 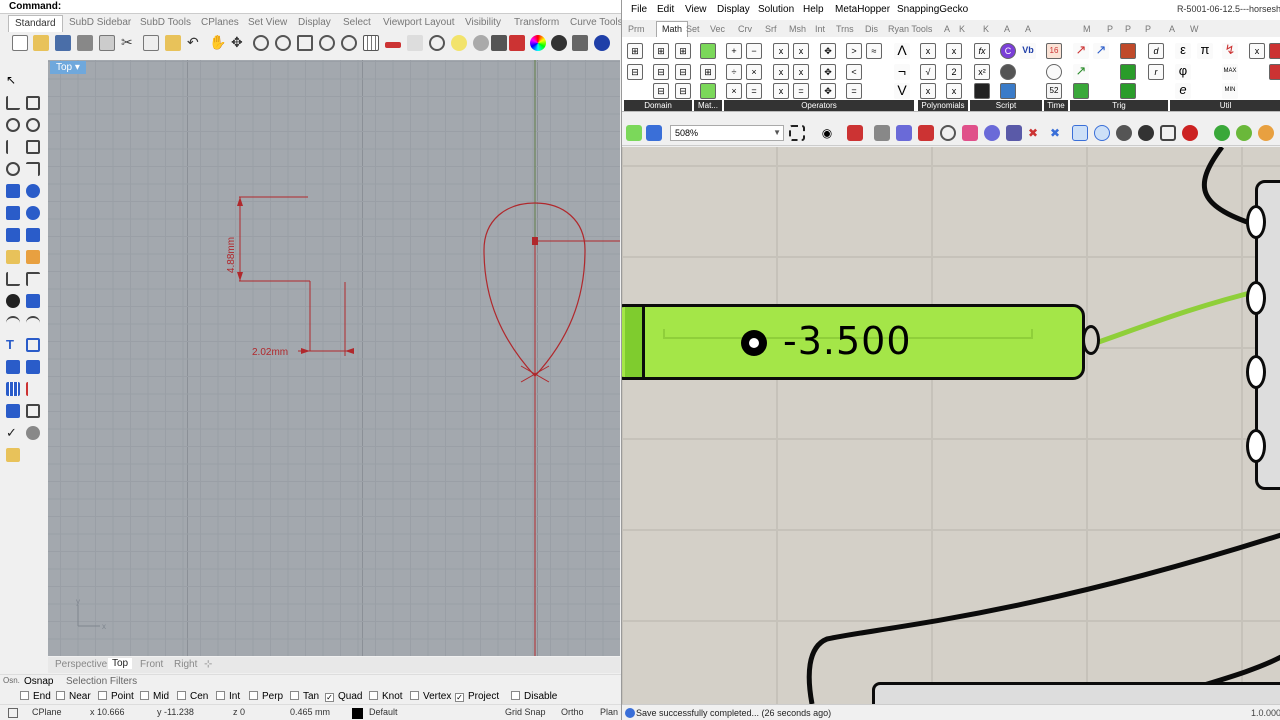 What do you see at coordinates (349, 43) in the screenshot?
I see `rotate-view-icon` at bounding box center [349, 43].